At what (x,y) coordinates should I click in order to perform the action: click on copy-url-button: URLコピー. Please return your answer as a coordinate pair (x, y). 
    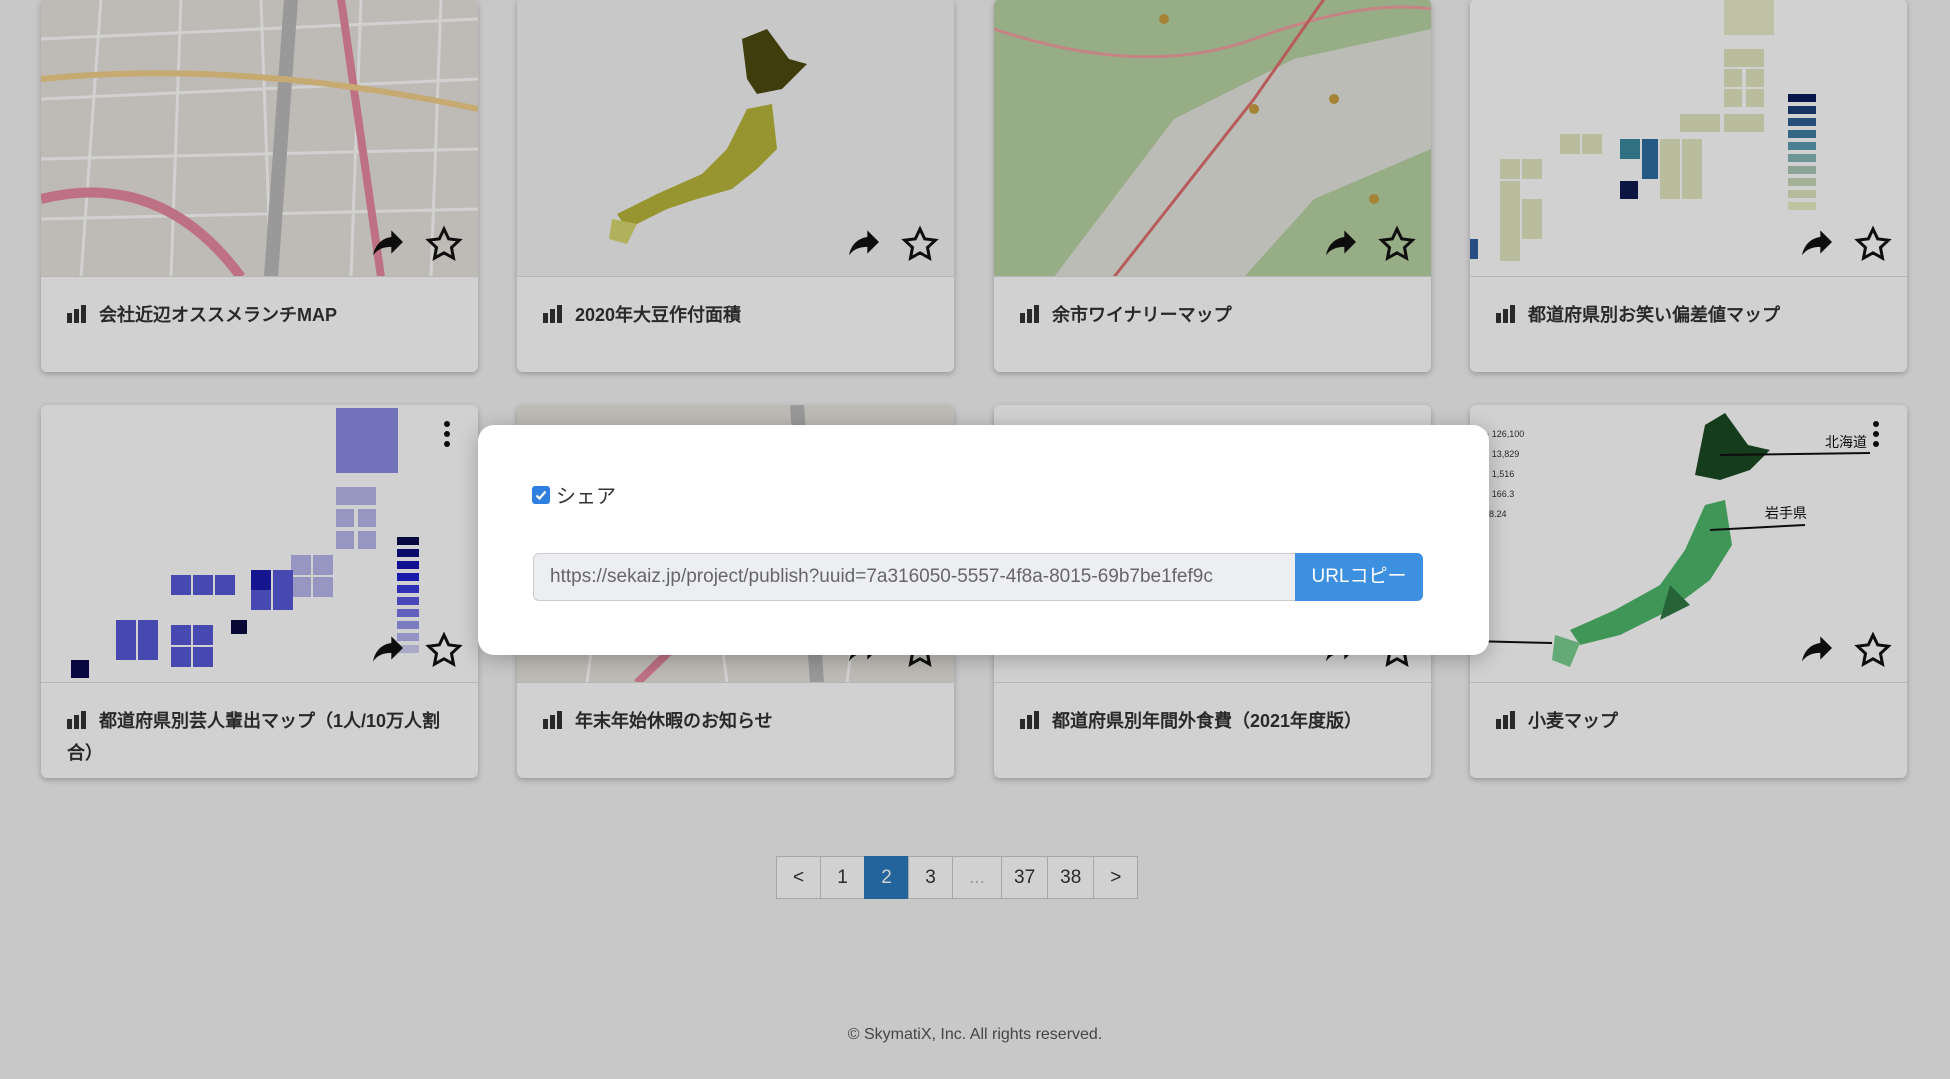
    Looking at the image, I should click on (1359, 577).